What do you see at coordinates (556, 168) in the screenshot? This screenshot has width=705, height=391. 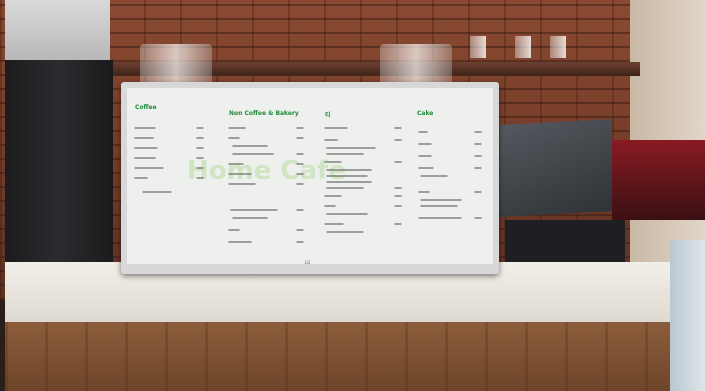 I see `pos-screen` at bounding box center [556, 168].